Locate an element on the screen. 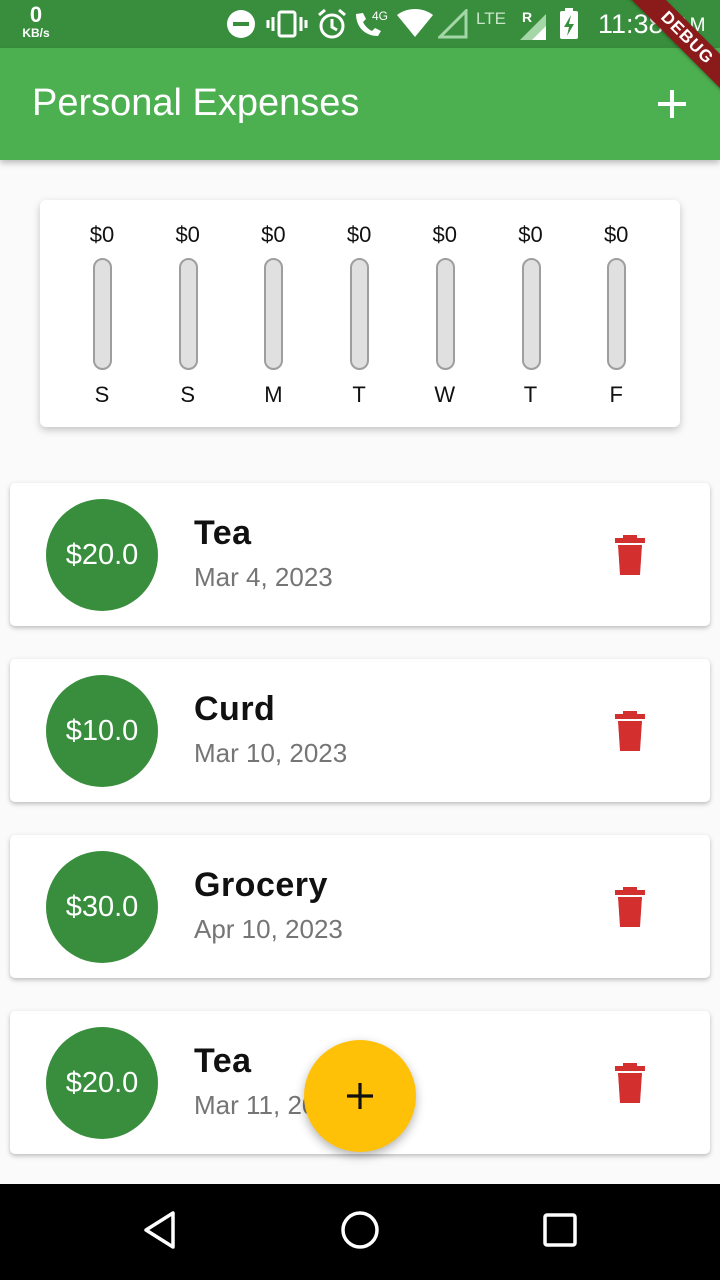  transaction-date: Mar 10, 2023 is located at coordinates (271, 753).